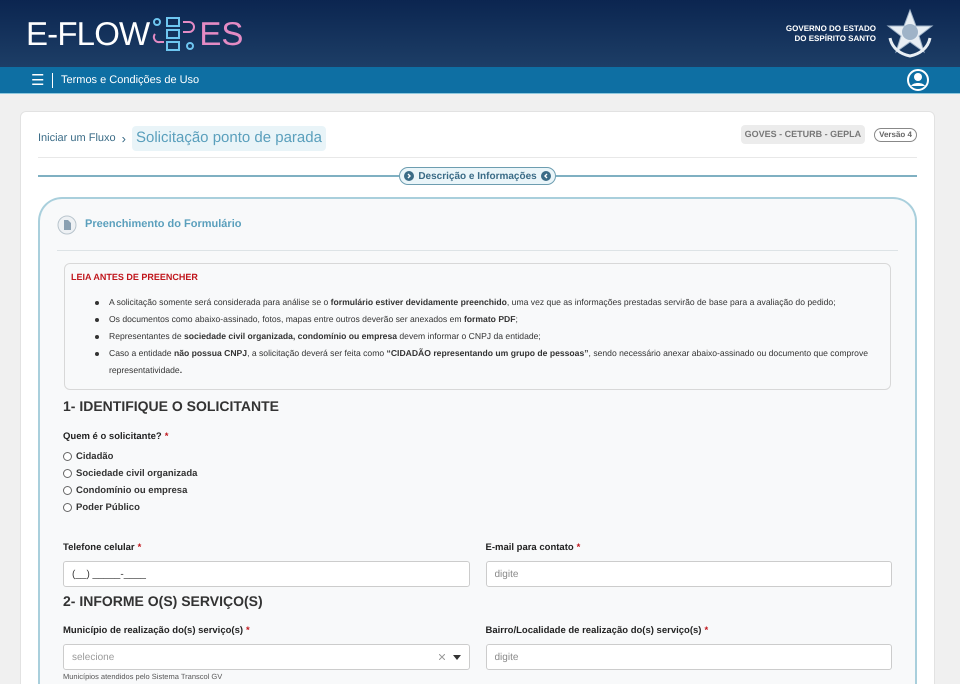  I want to click on notice-title: LEIA ANTES DE PREENCHER, so click(135, 277).